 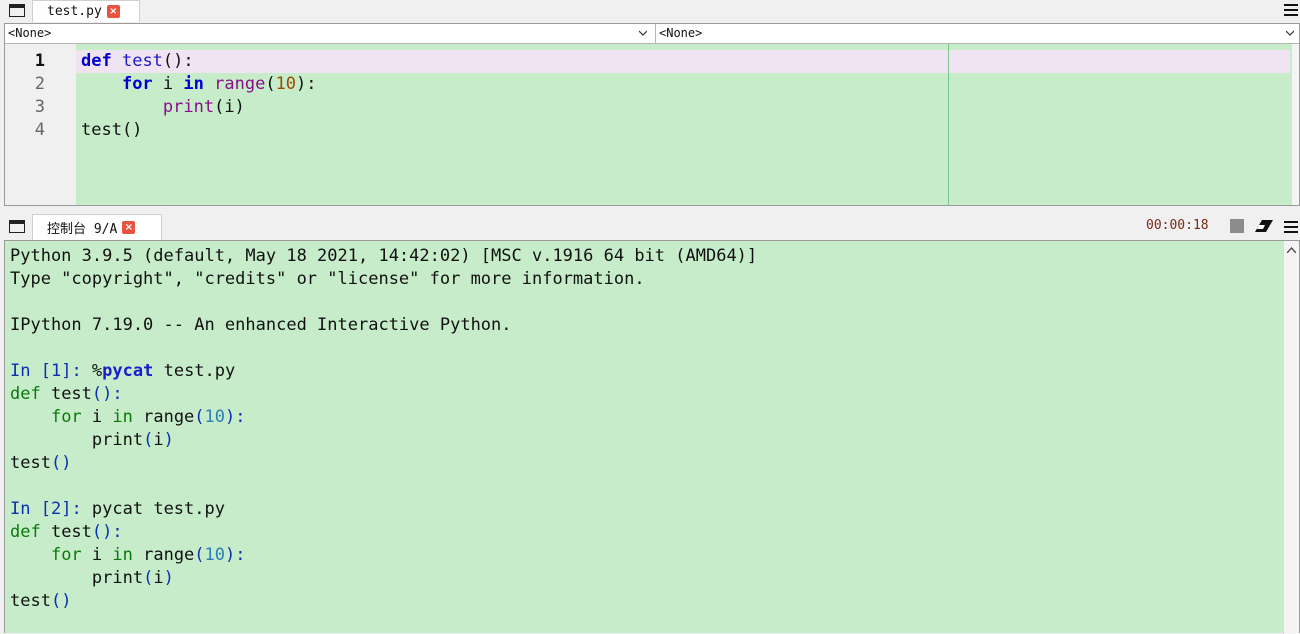 I want to click on edge-line-marker, so click(x=948, y=124).